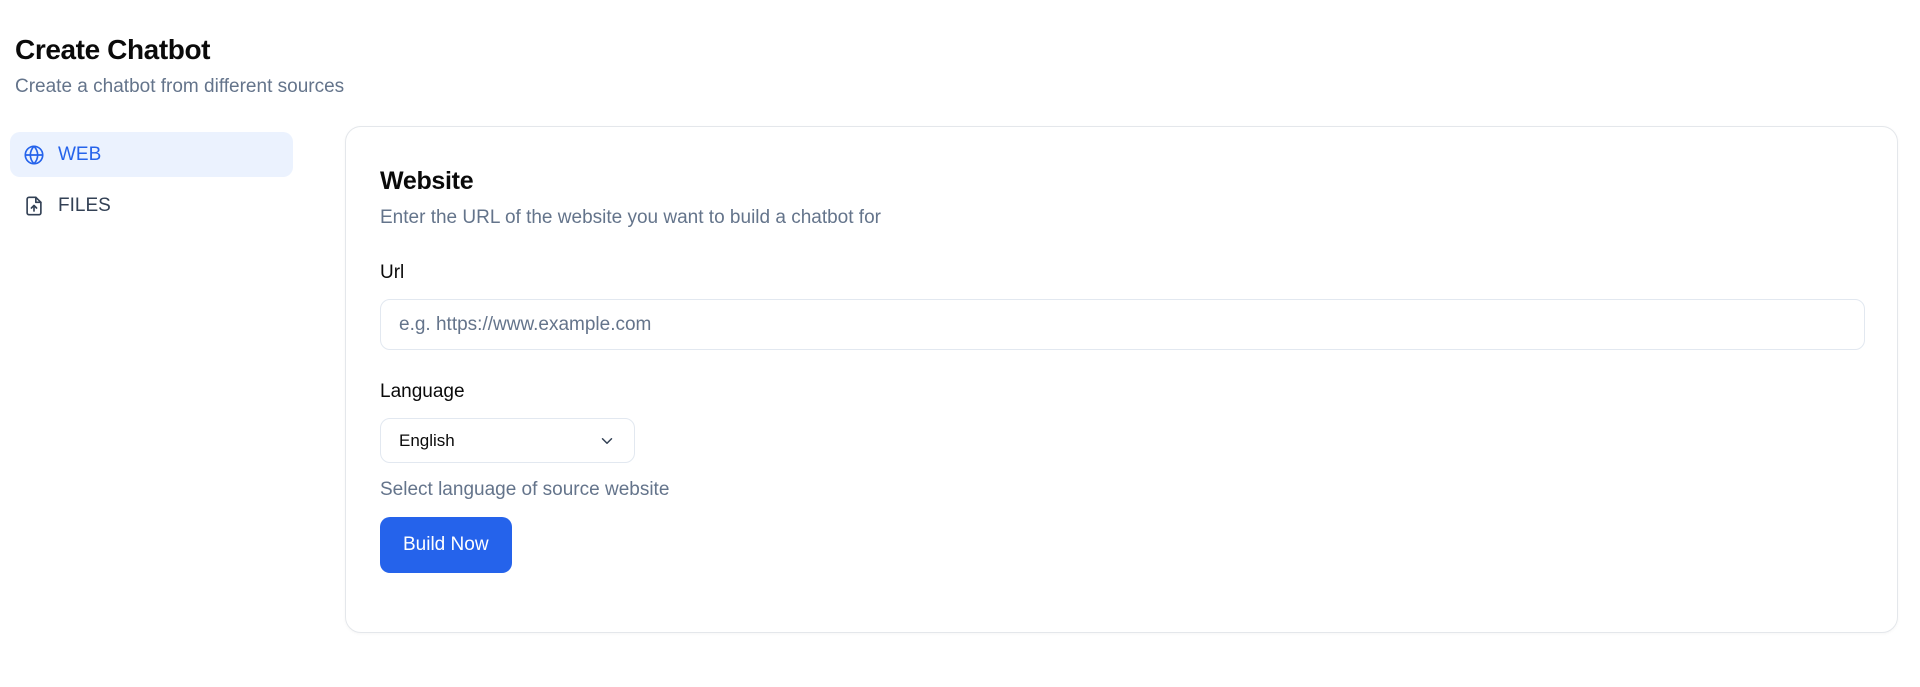 This screenshot has width=1920, height=687. Describe the element at coordinates (525, 489) in the screenshot. I see `language-help-text: Select language of source website` at that location.